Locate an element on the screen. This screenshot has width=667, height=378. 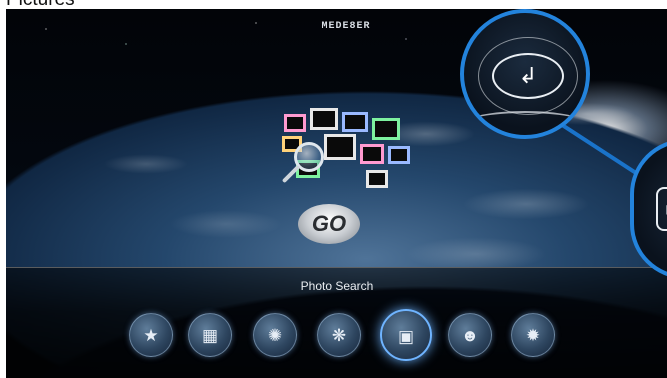
icon-glyph: ✹ is located at coordinates (533, 335).